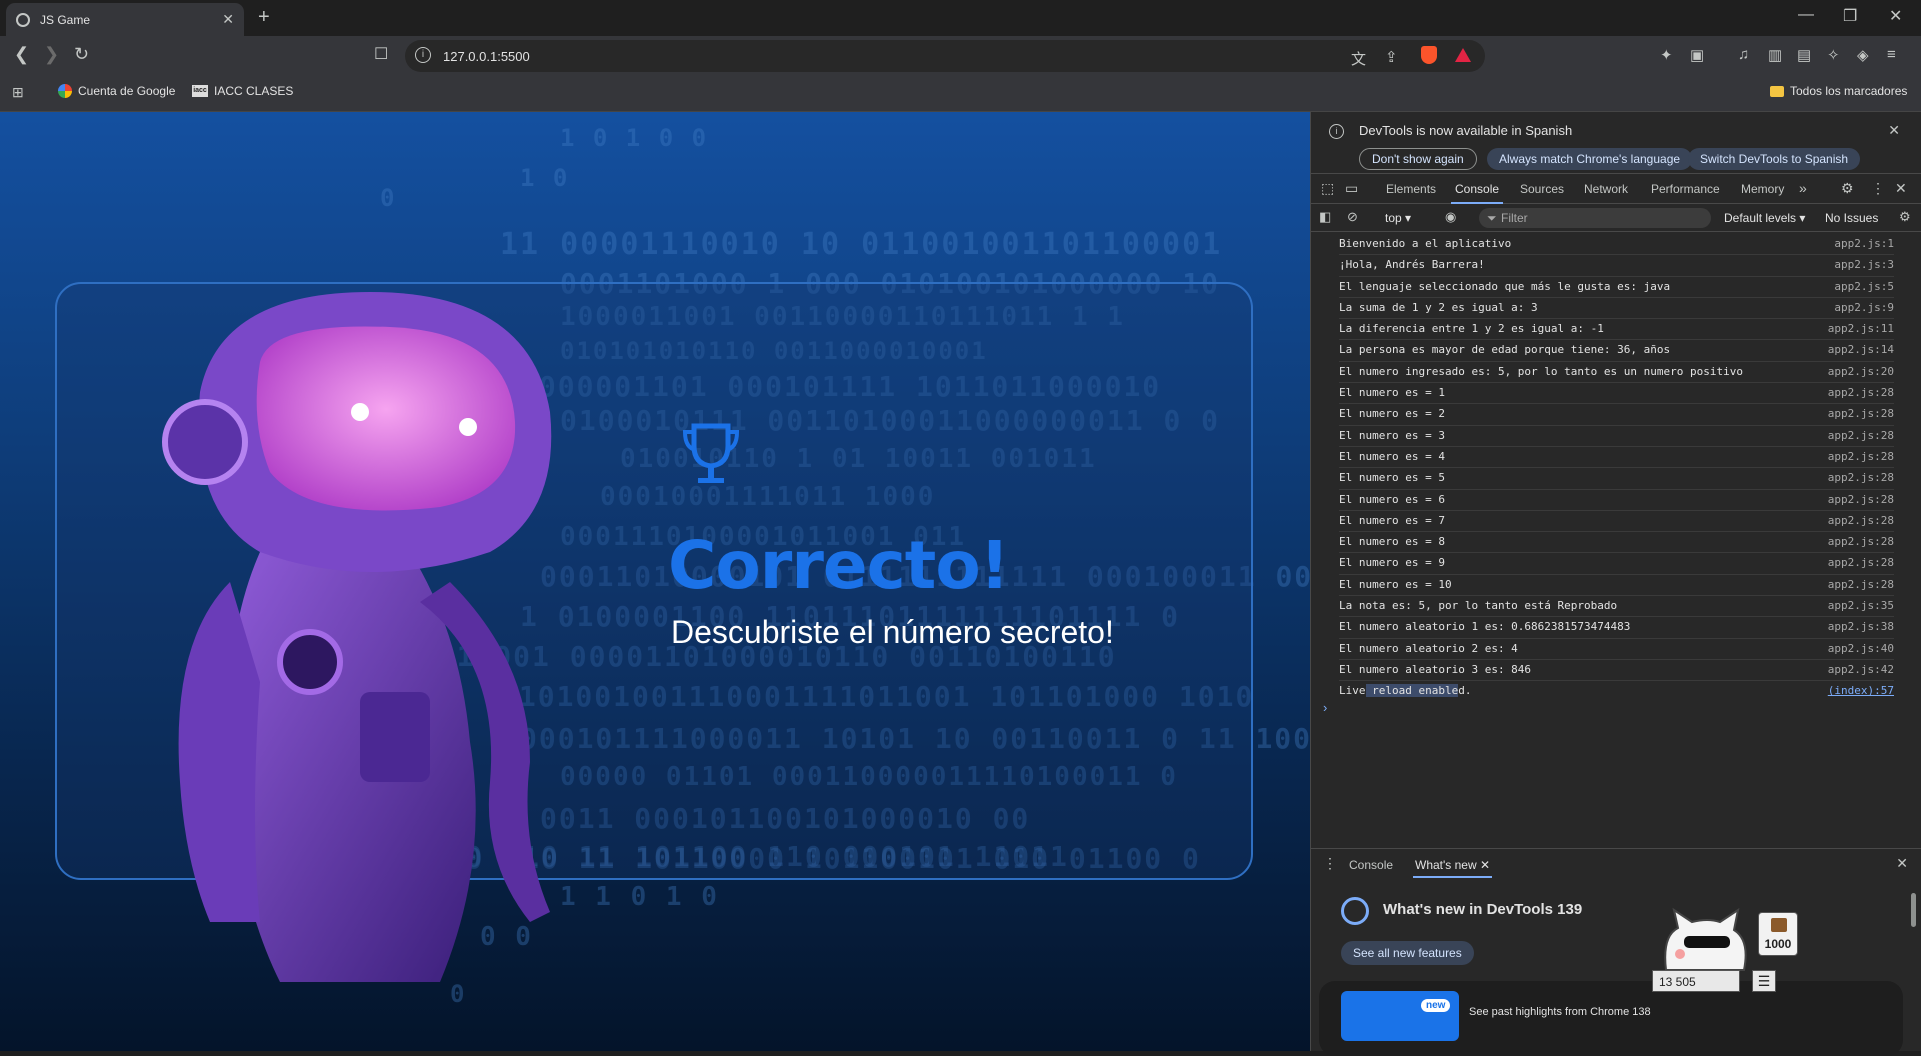 The width and height of the screenshot is (1921, 1056). I want to click on console-log-row: El numero es = 1 app2.js:28, so click(1616, 394).